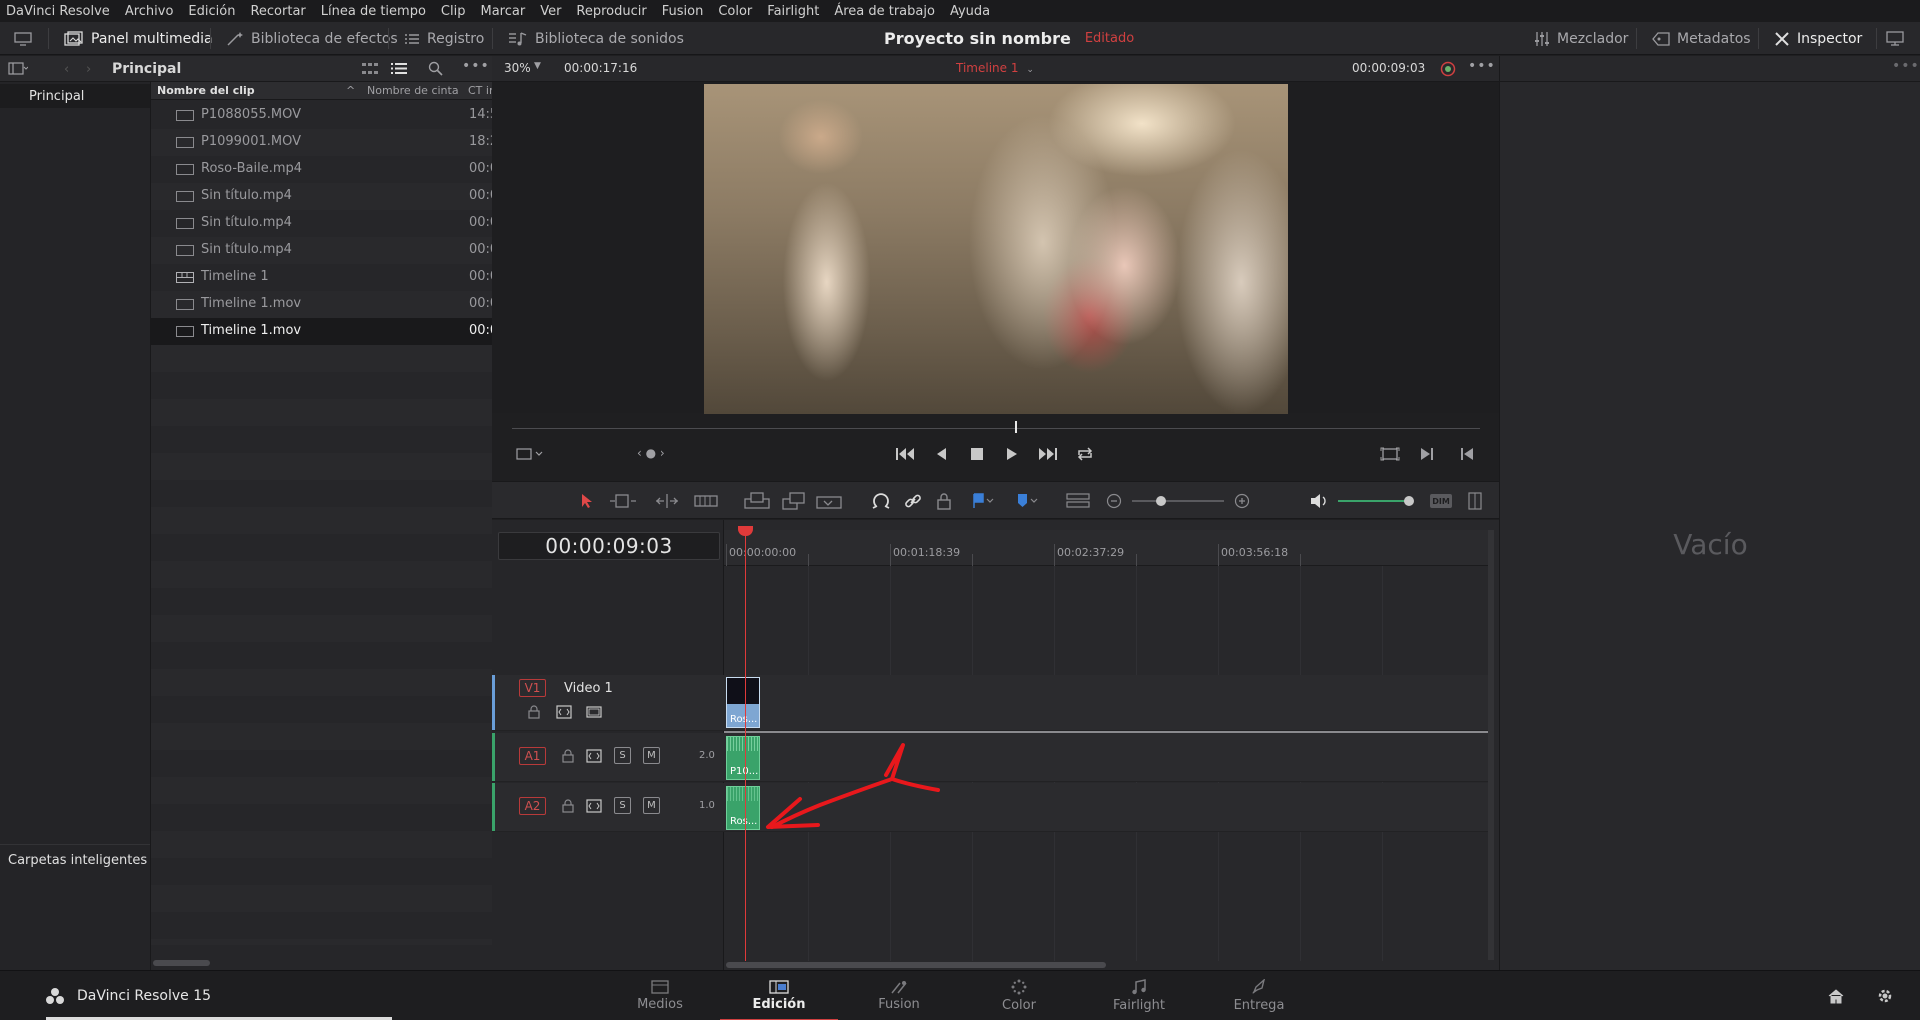 This screenshot has height=1020, width=1920. What do you see at coordinates (611, 11) in the screenshot?
I see `menu-reproducir: Reproducir` at bounding box center [611, 11].